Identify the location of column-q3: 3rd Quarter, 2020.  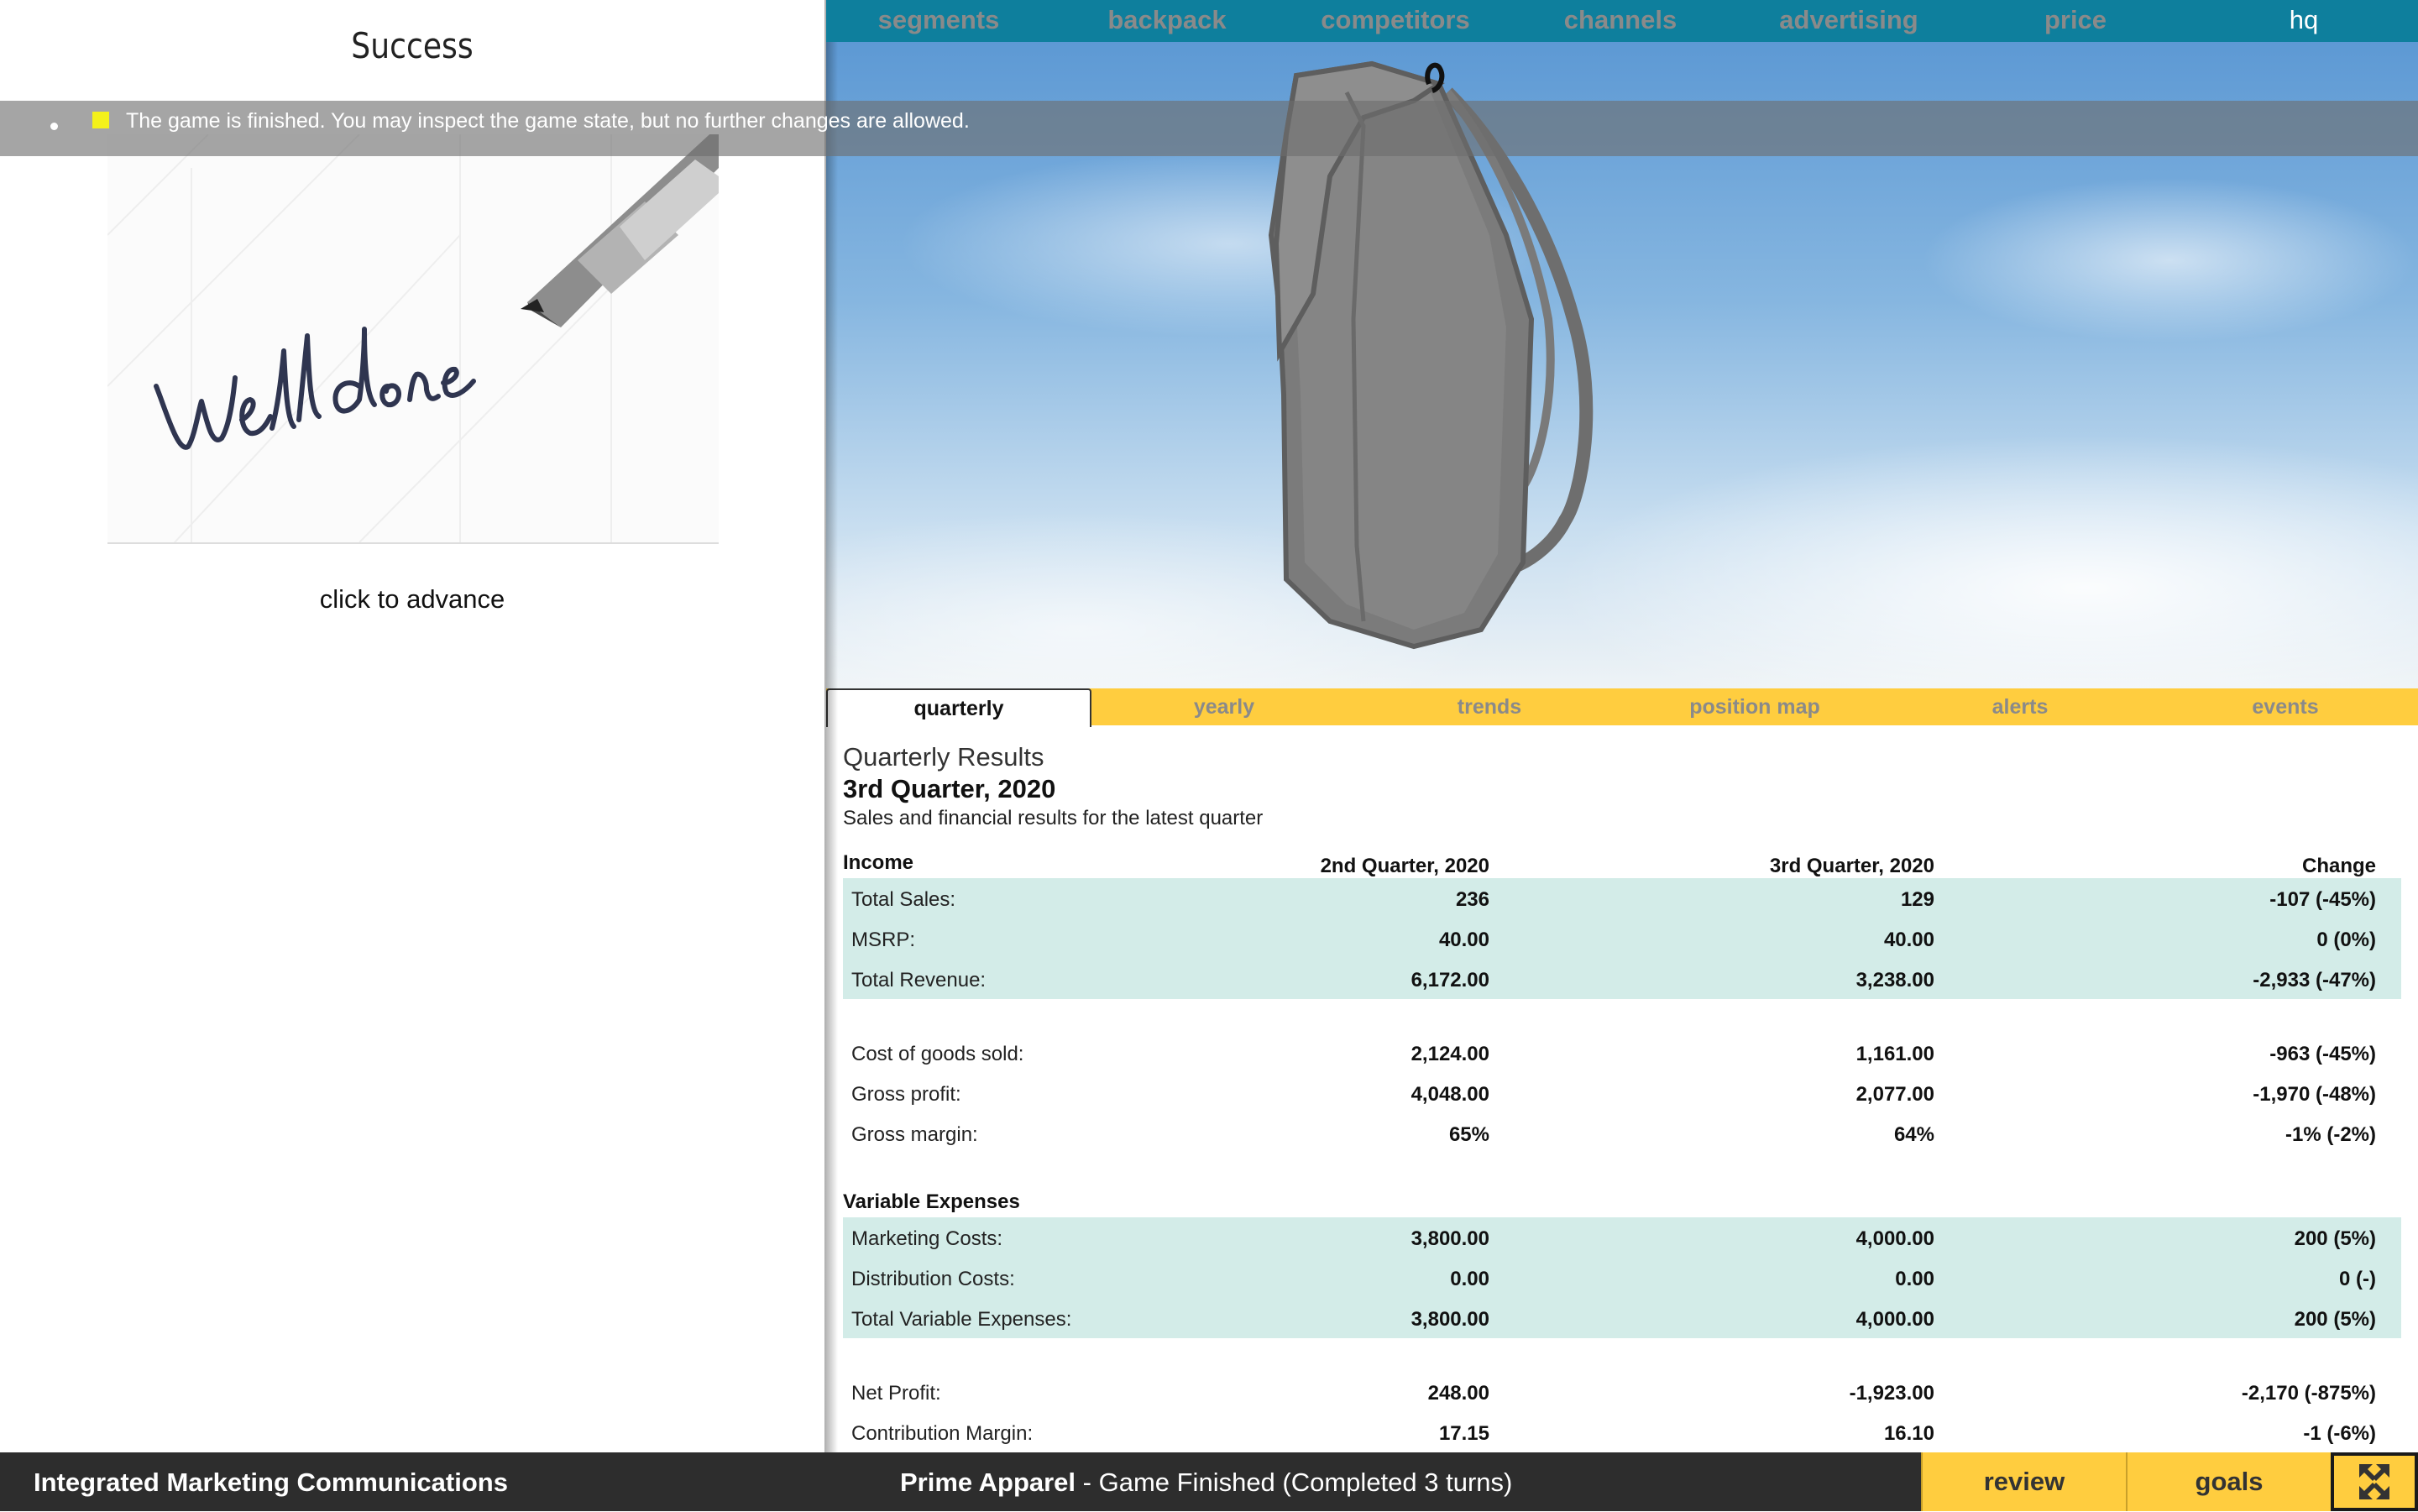
(1851, 866).